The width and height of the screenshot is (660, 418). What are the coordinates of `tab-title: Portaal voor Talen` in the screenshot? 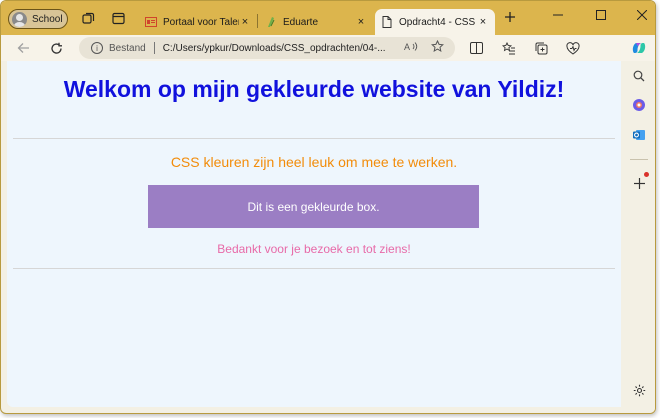 It's located at (201, 22).